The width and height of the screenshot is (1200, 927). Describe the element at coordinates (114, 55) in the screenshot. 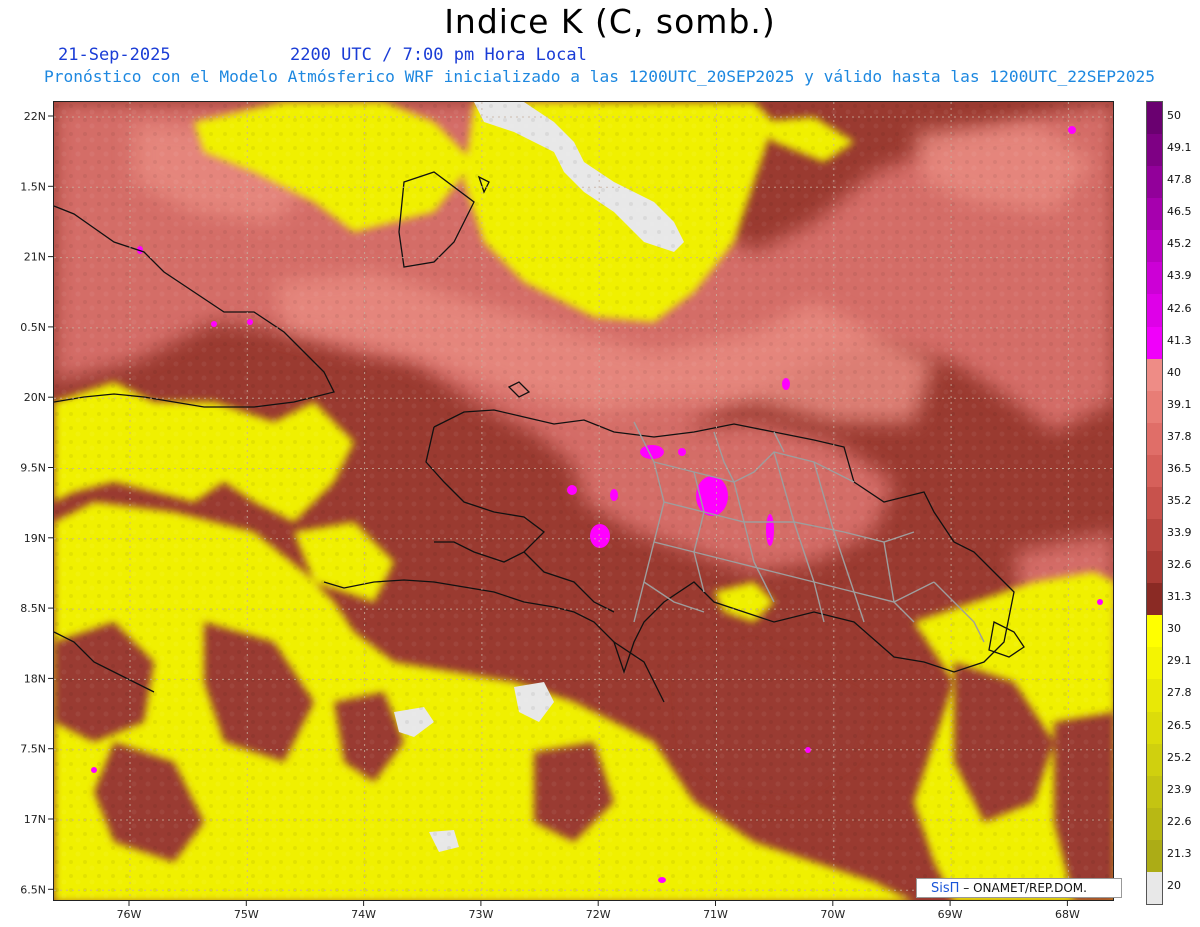

I see `forecast-date: 21-Sep-2025` at that location.